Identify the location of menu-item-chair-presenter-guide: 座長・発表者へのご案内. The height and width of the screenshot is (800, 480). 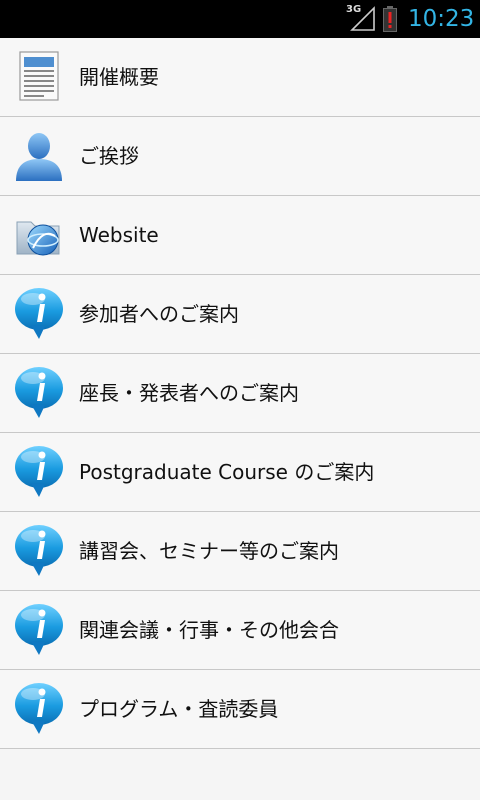
(240, 393).